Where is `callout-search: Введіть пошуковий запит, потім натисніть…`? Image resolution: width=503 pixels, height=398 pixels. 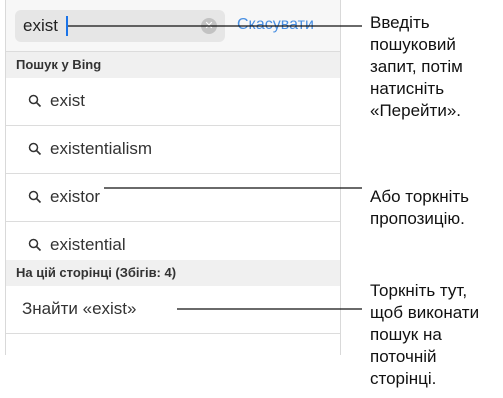 callout-search: Введіть пошуковий запит, потім натисніть… is located at coordinates (416, 66).